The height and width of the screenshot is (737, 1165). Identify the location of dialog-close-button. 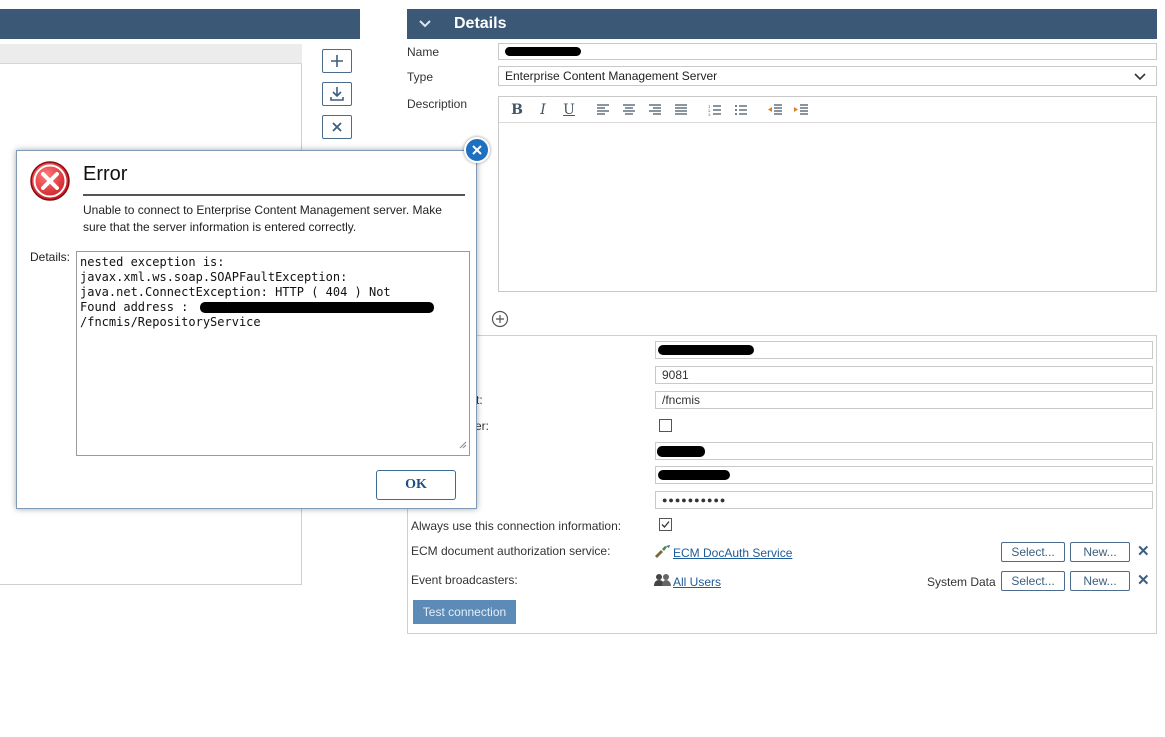
(477, 150).